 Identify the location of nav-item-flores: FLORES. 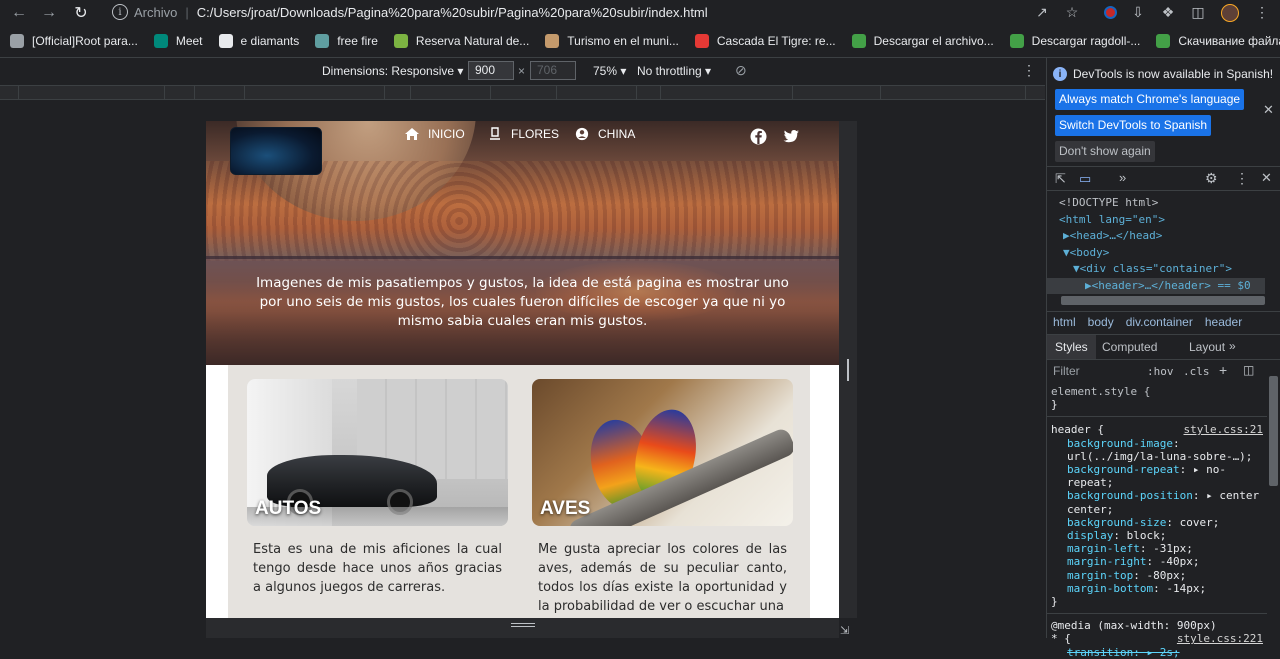
(523, 134).